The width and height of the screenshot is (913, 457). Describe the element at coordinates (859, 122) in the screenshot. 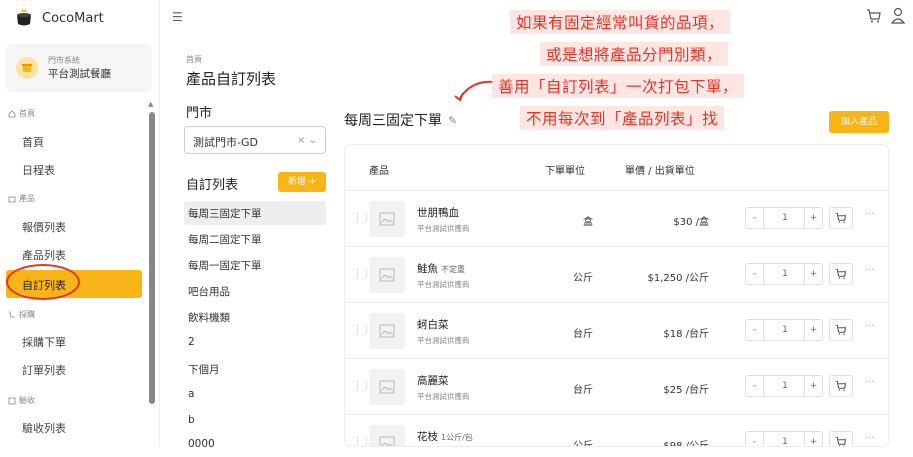

I see `add-product-button: 加入產品` at that location.